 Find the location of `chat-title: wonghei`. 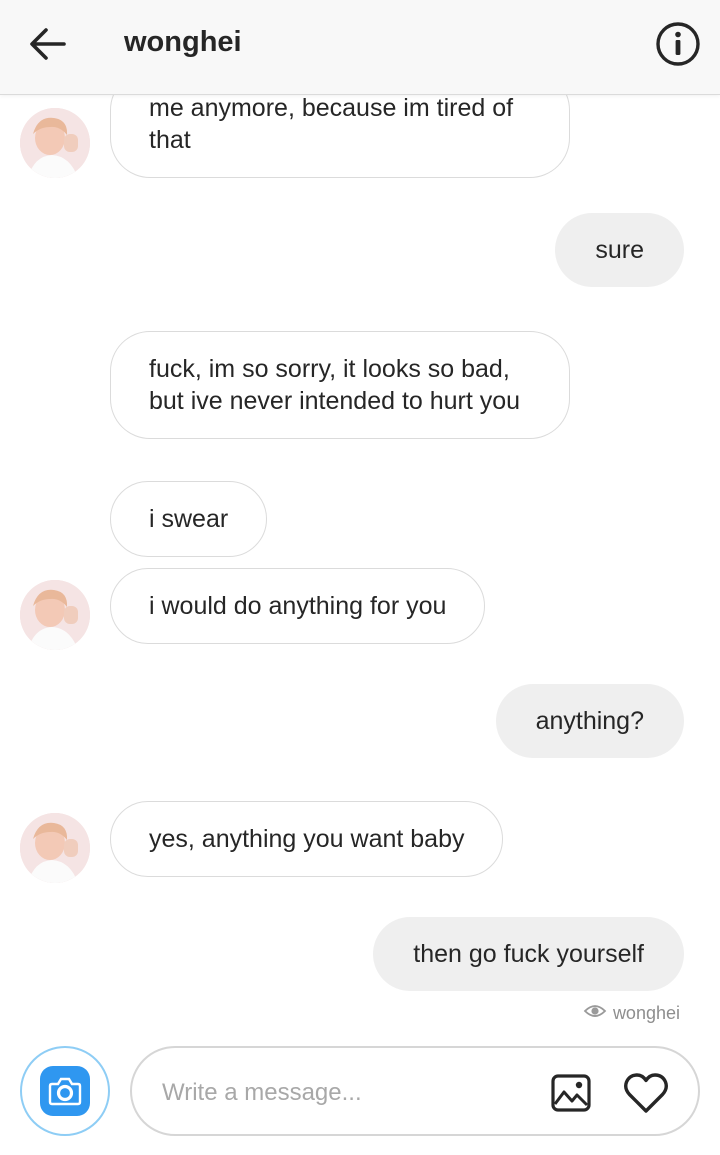

chat-title: wonghei is located at coordinates (183, 42).